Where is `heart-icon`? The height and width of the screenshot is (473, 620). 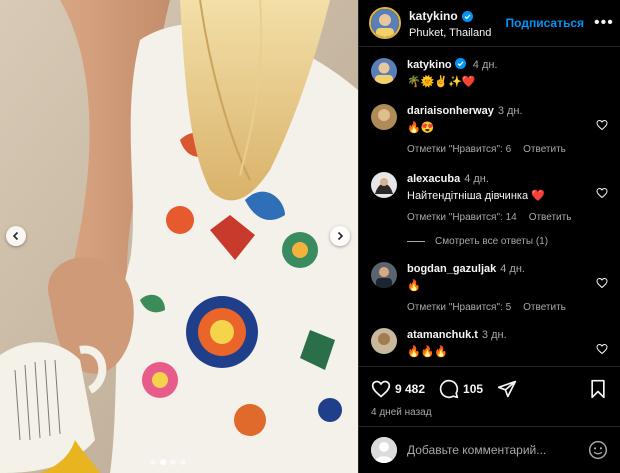 heart-icon is located at coordinates (381, 389).